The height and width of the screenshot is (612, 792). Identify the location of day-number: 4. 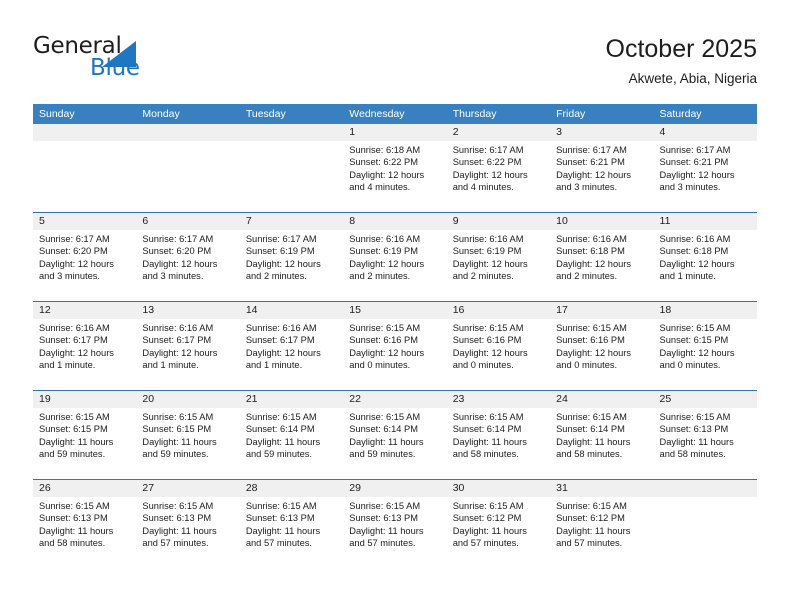
(705, 132).